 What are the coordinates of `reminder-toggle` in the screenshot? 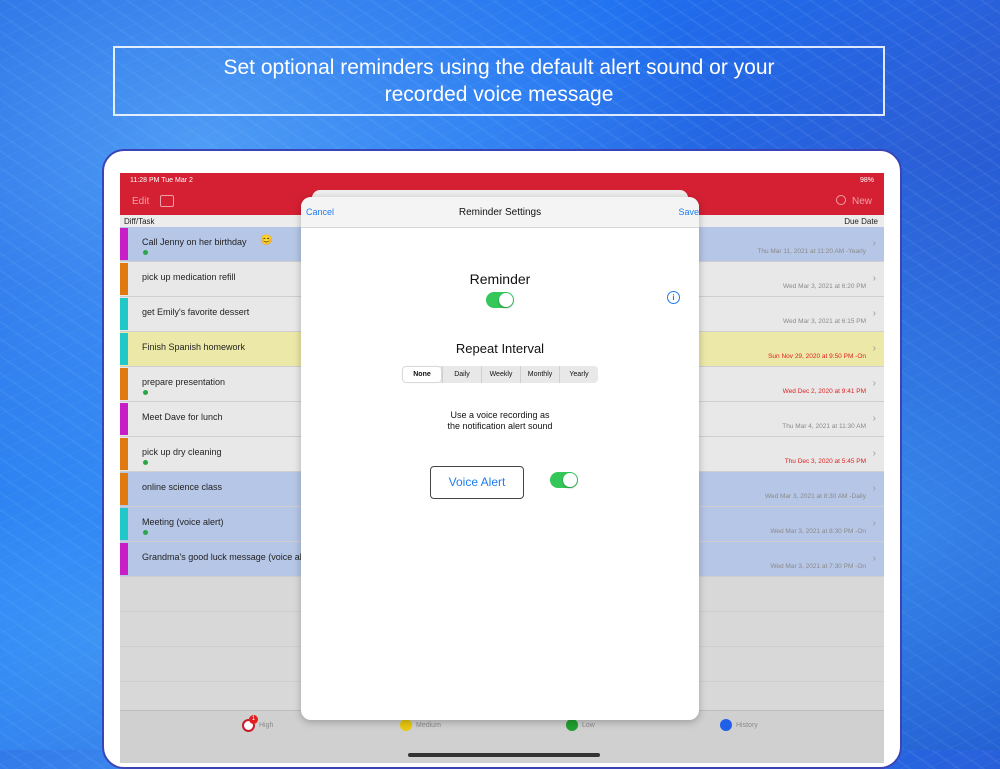 It's located at (500, 300).